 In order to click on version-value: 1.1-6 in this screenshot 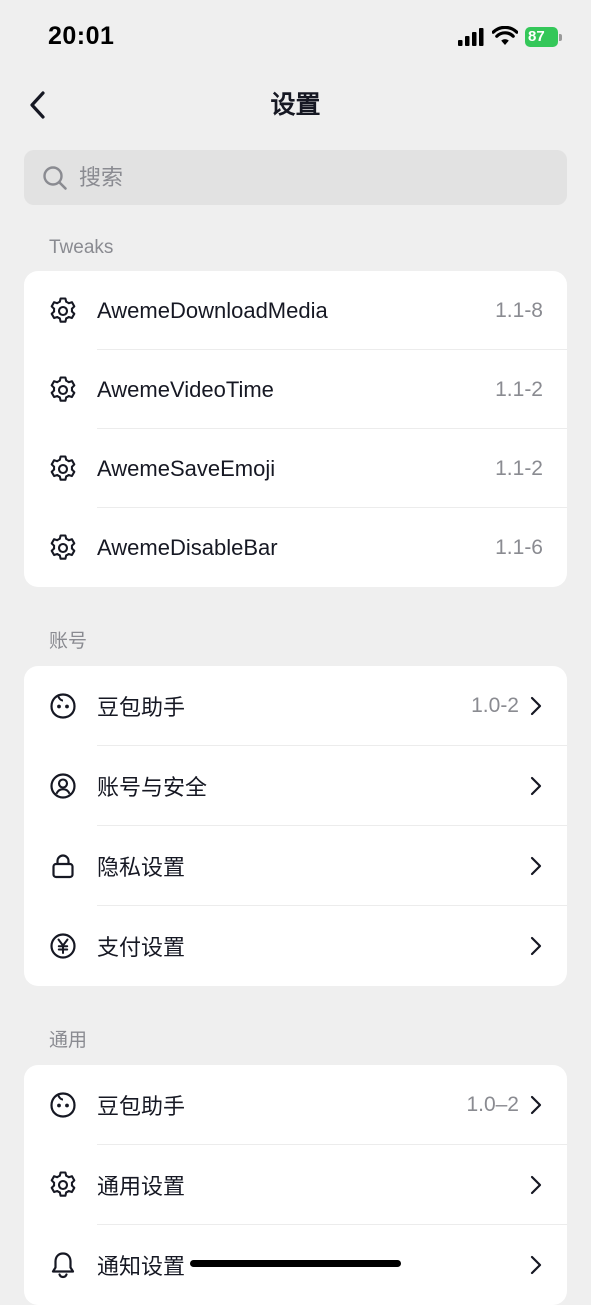, I will do `click(519, 547)`.